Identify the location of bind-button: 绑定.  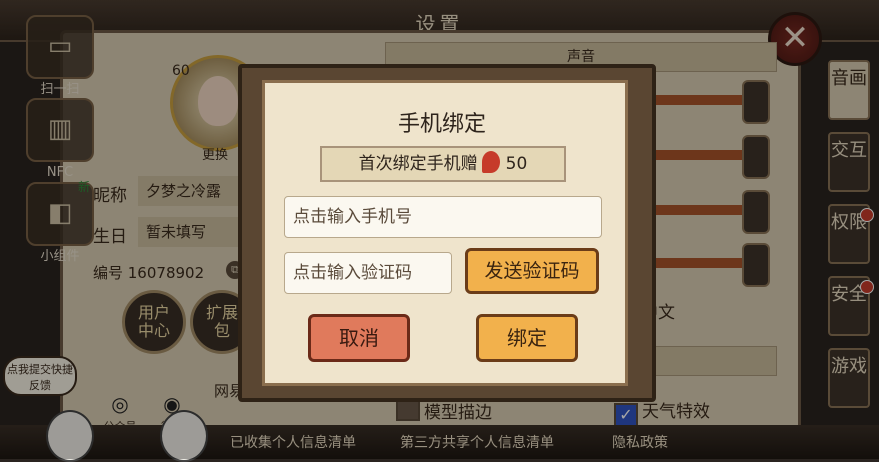
(527, 338).